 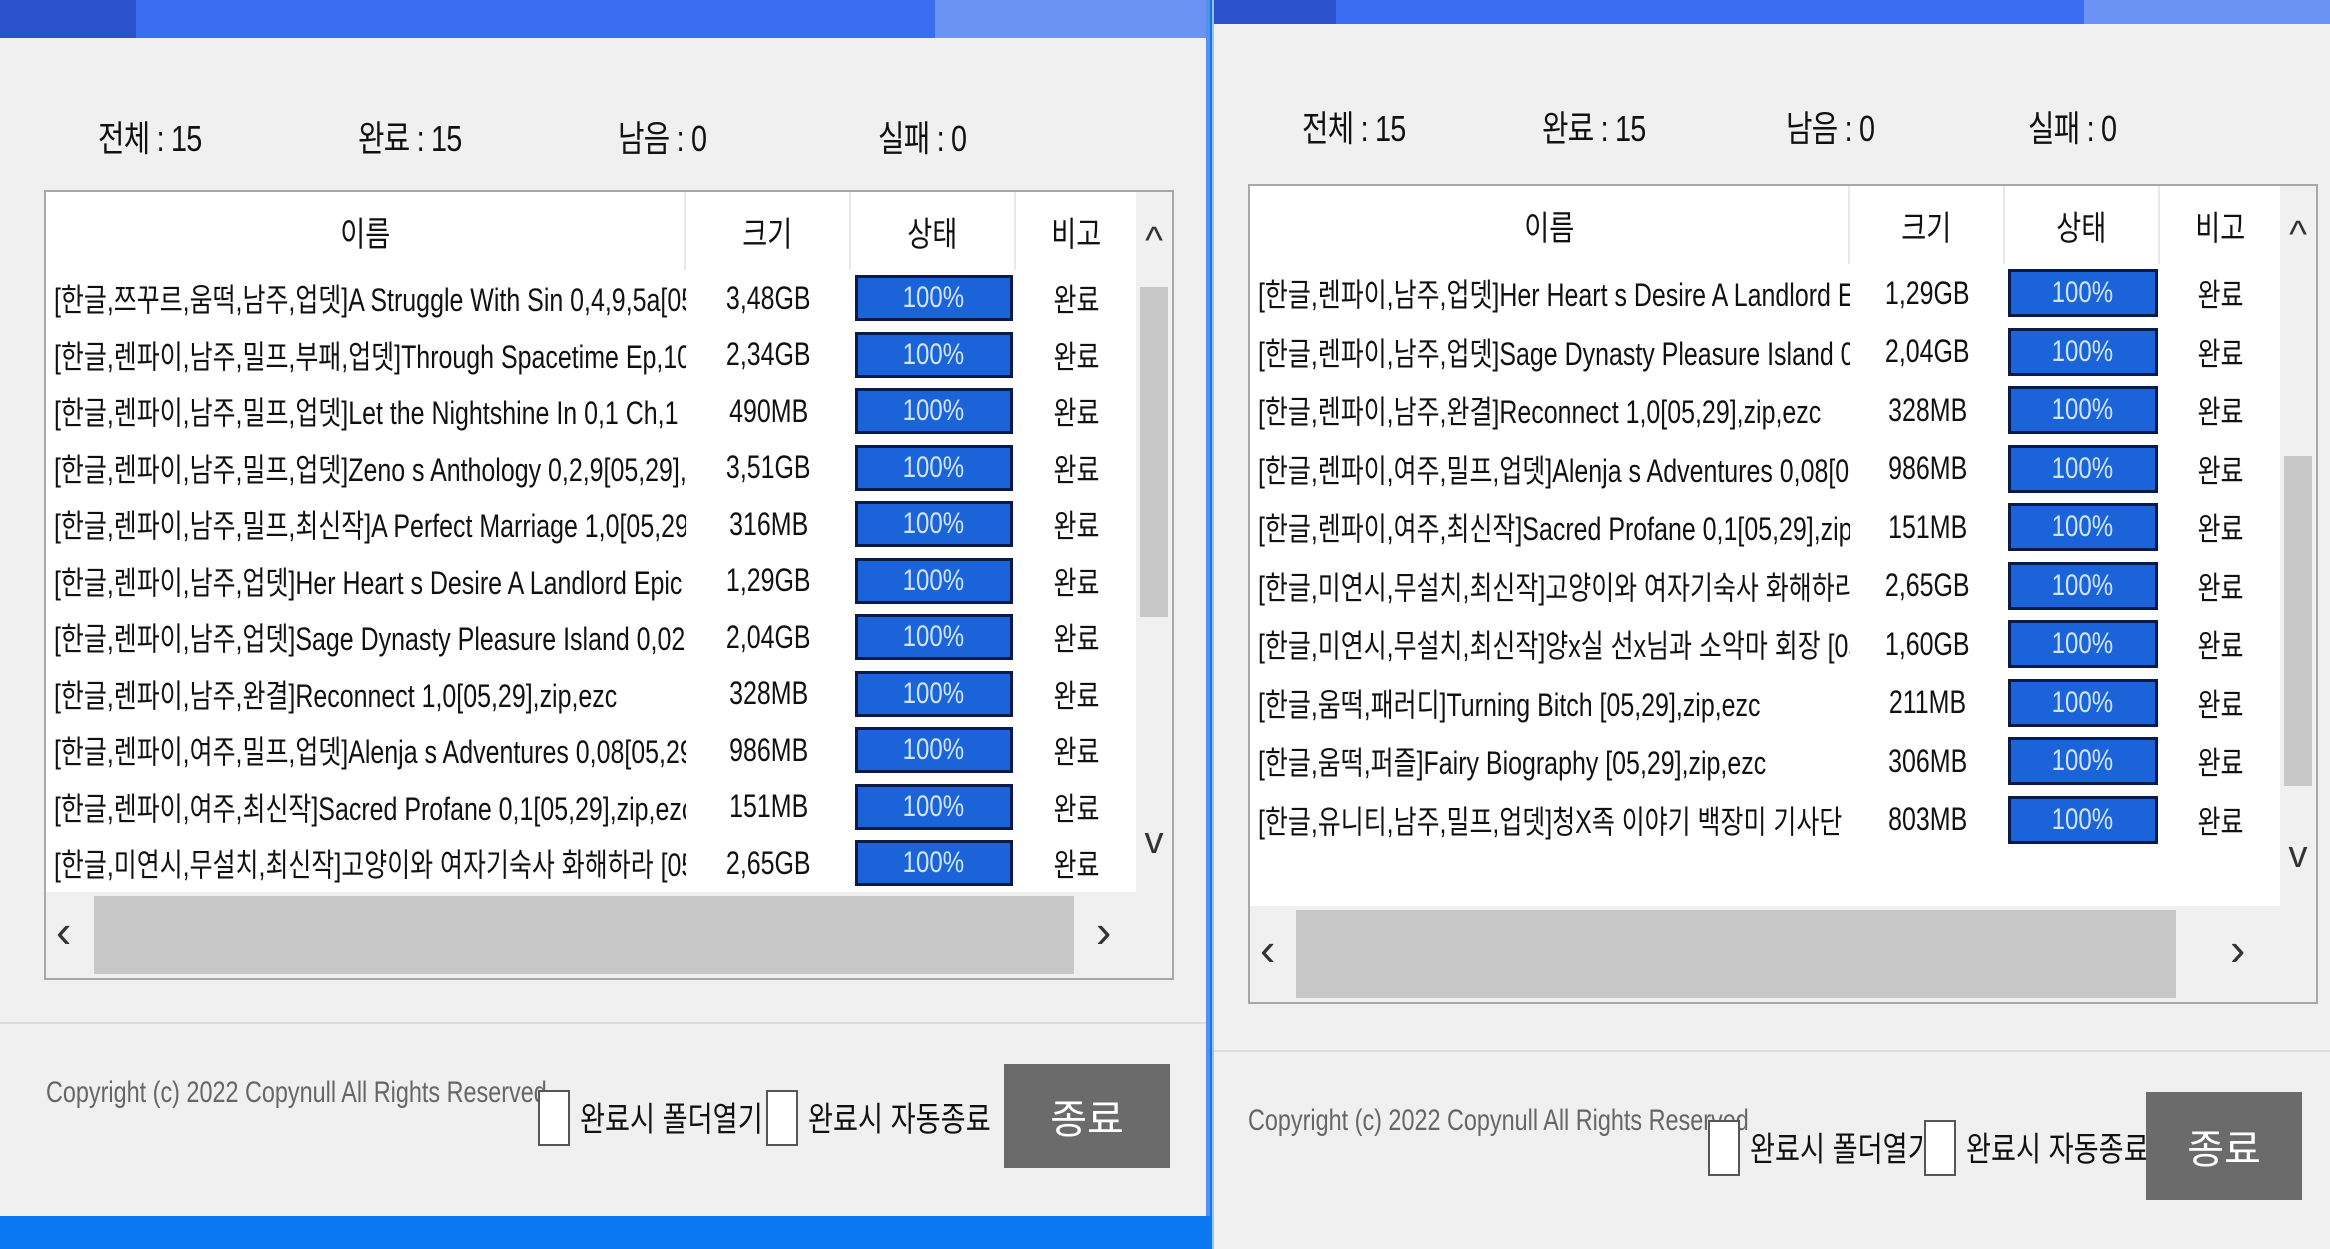 What do you see at coordinates (1927, 351) in the screenshot?
I see `file-size: 2,04GB` at bounding box center [1927, 351].